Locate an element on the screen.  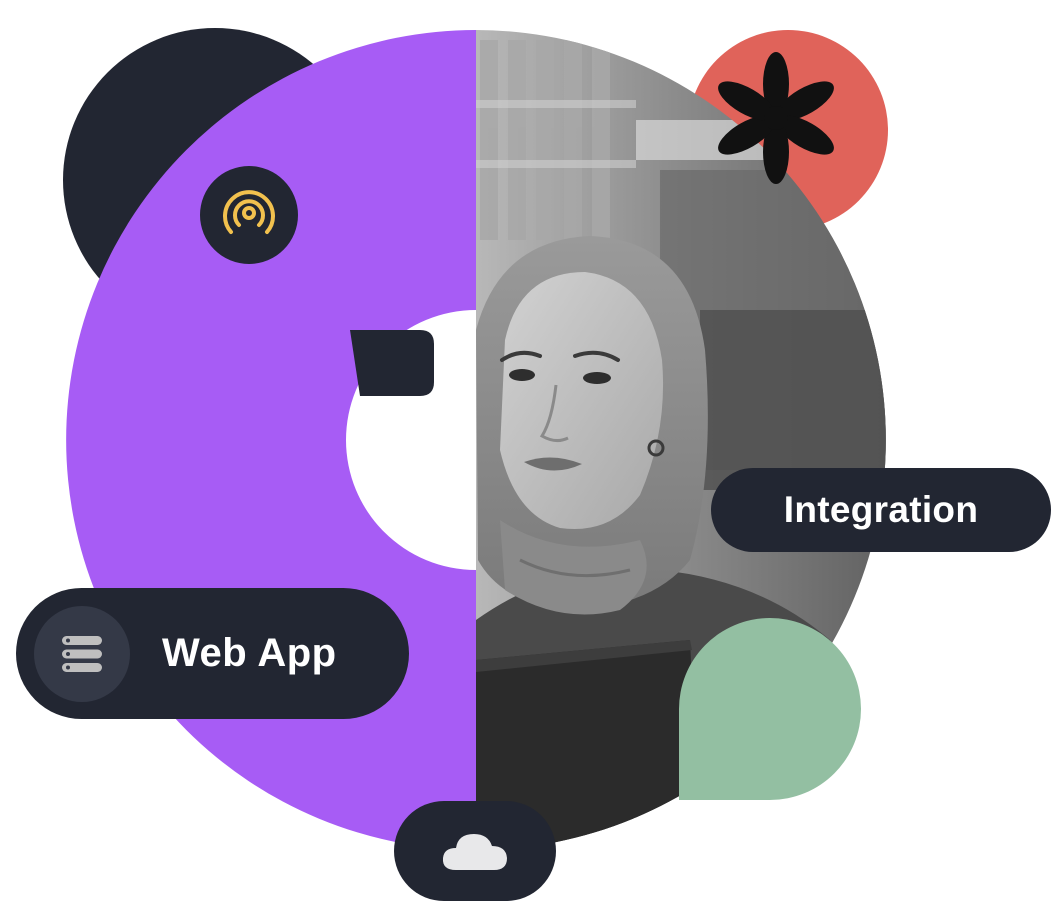
web-app-pill: Web App is located at coordinates (212, 653).